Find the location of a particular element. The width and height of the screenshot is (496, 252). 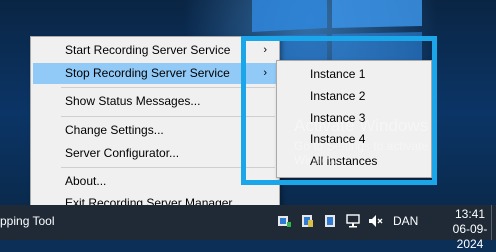

submenu-item-instance-3: Instance 3 is located at coordinates (354, 118).